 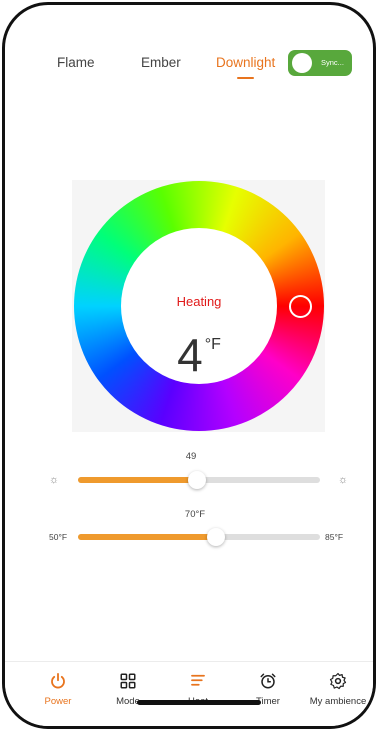 I want to click on temperature-readout: 4 °F, so click(x=199, y=355).